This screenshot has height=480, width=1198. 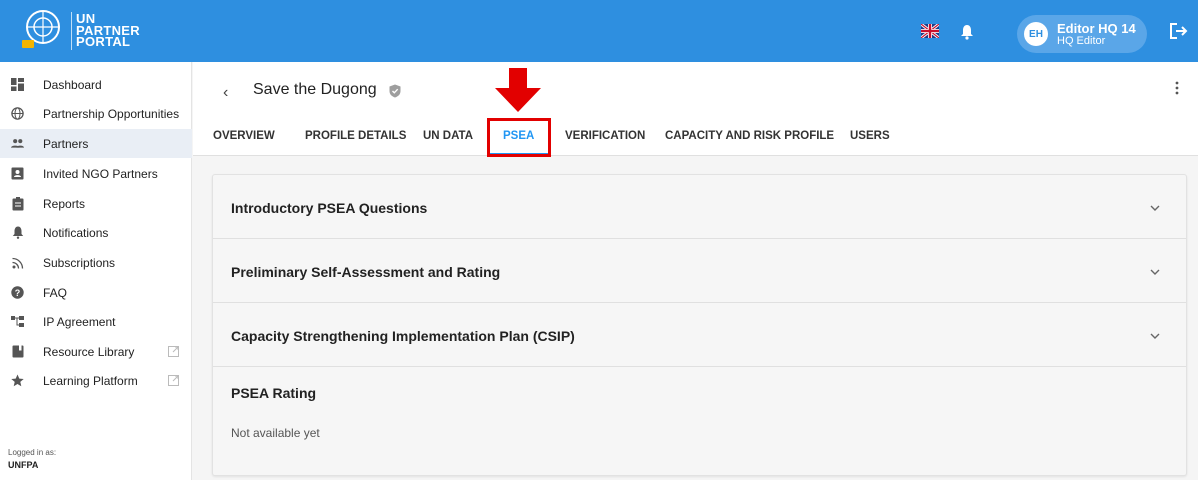 What do you see at coordinates (17, 173) in the screenshot?
I see `contact-card-icon` at bounding box center [17, 173].